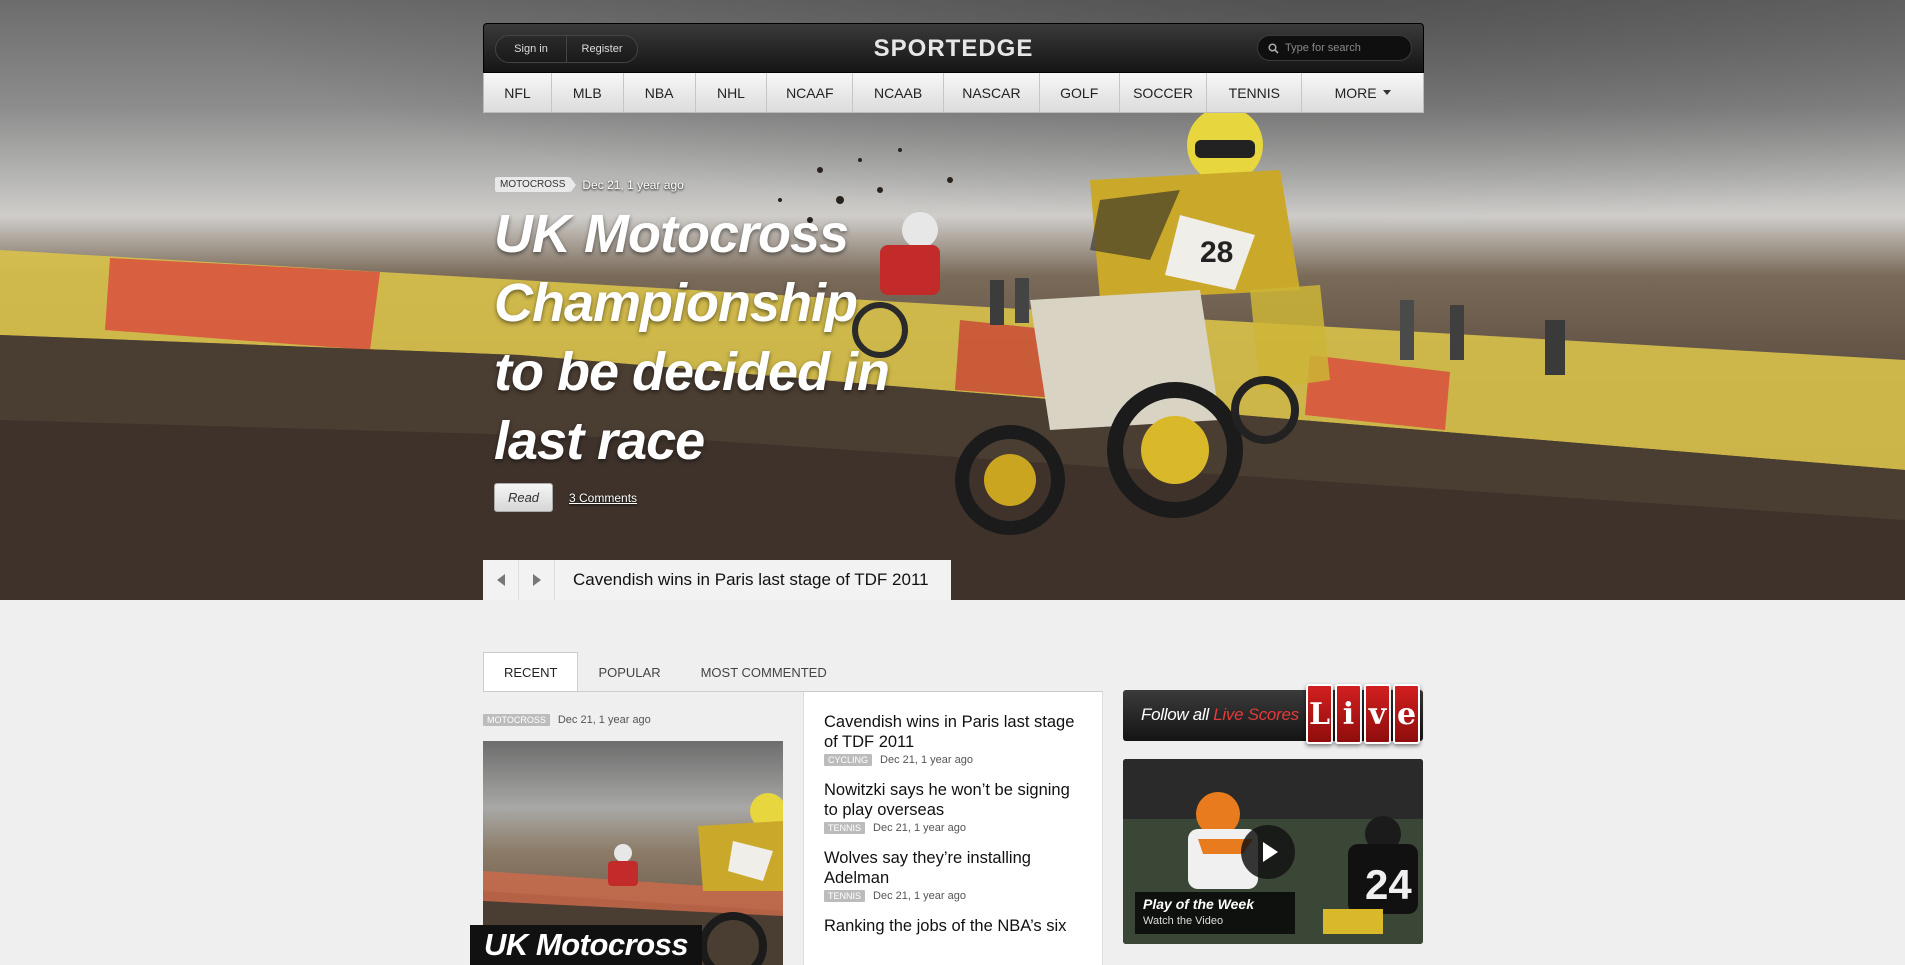 This screenshot has width=1905, height=965. I want to click on nav-item-soccer: SOCCER, so click(1164, 92).